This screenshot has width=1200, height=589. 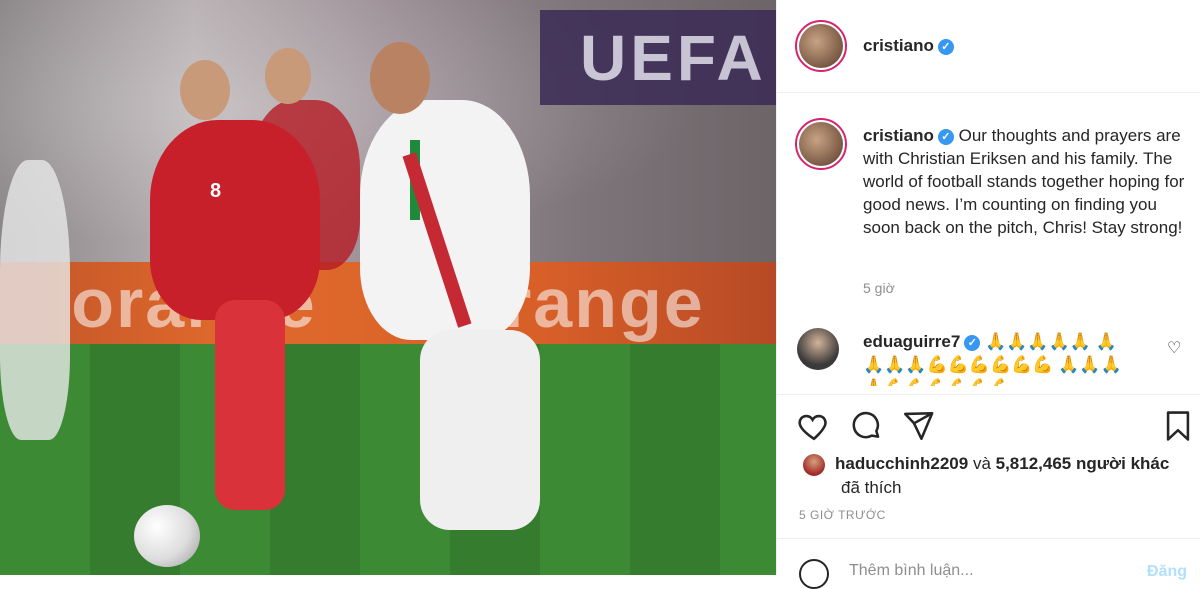 I want to click on commenter-avatar, so click(x=818, y=349).